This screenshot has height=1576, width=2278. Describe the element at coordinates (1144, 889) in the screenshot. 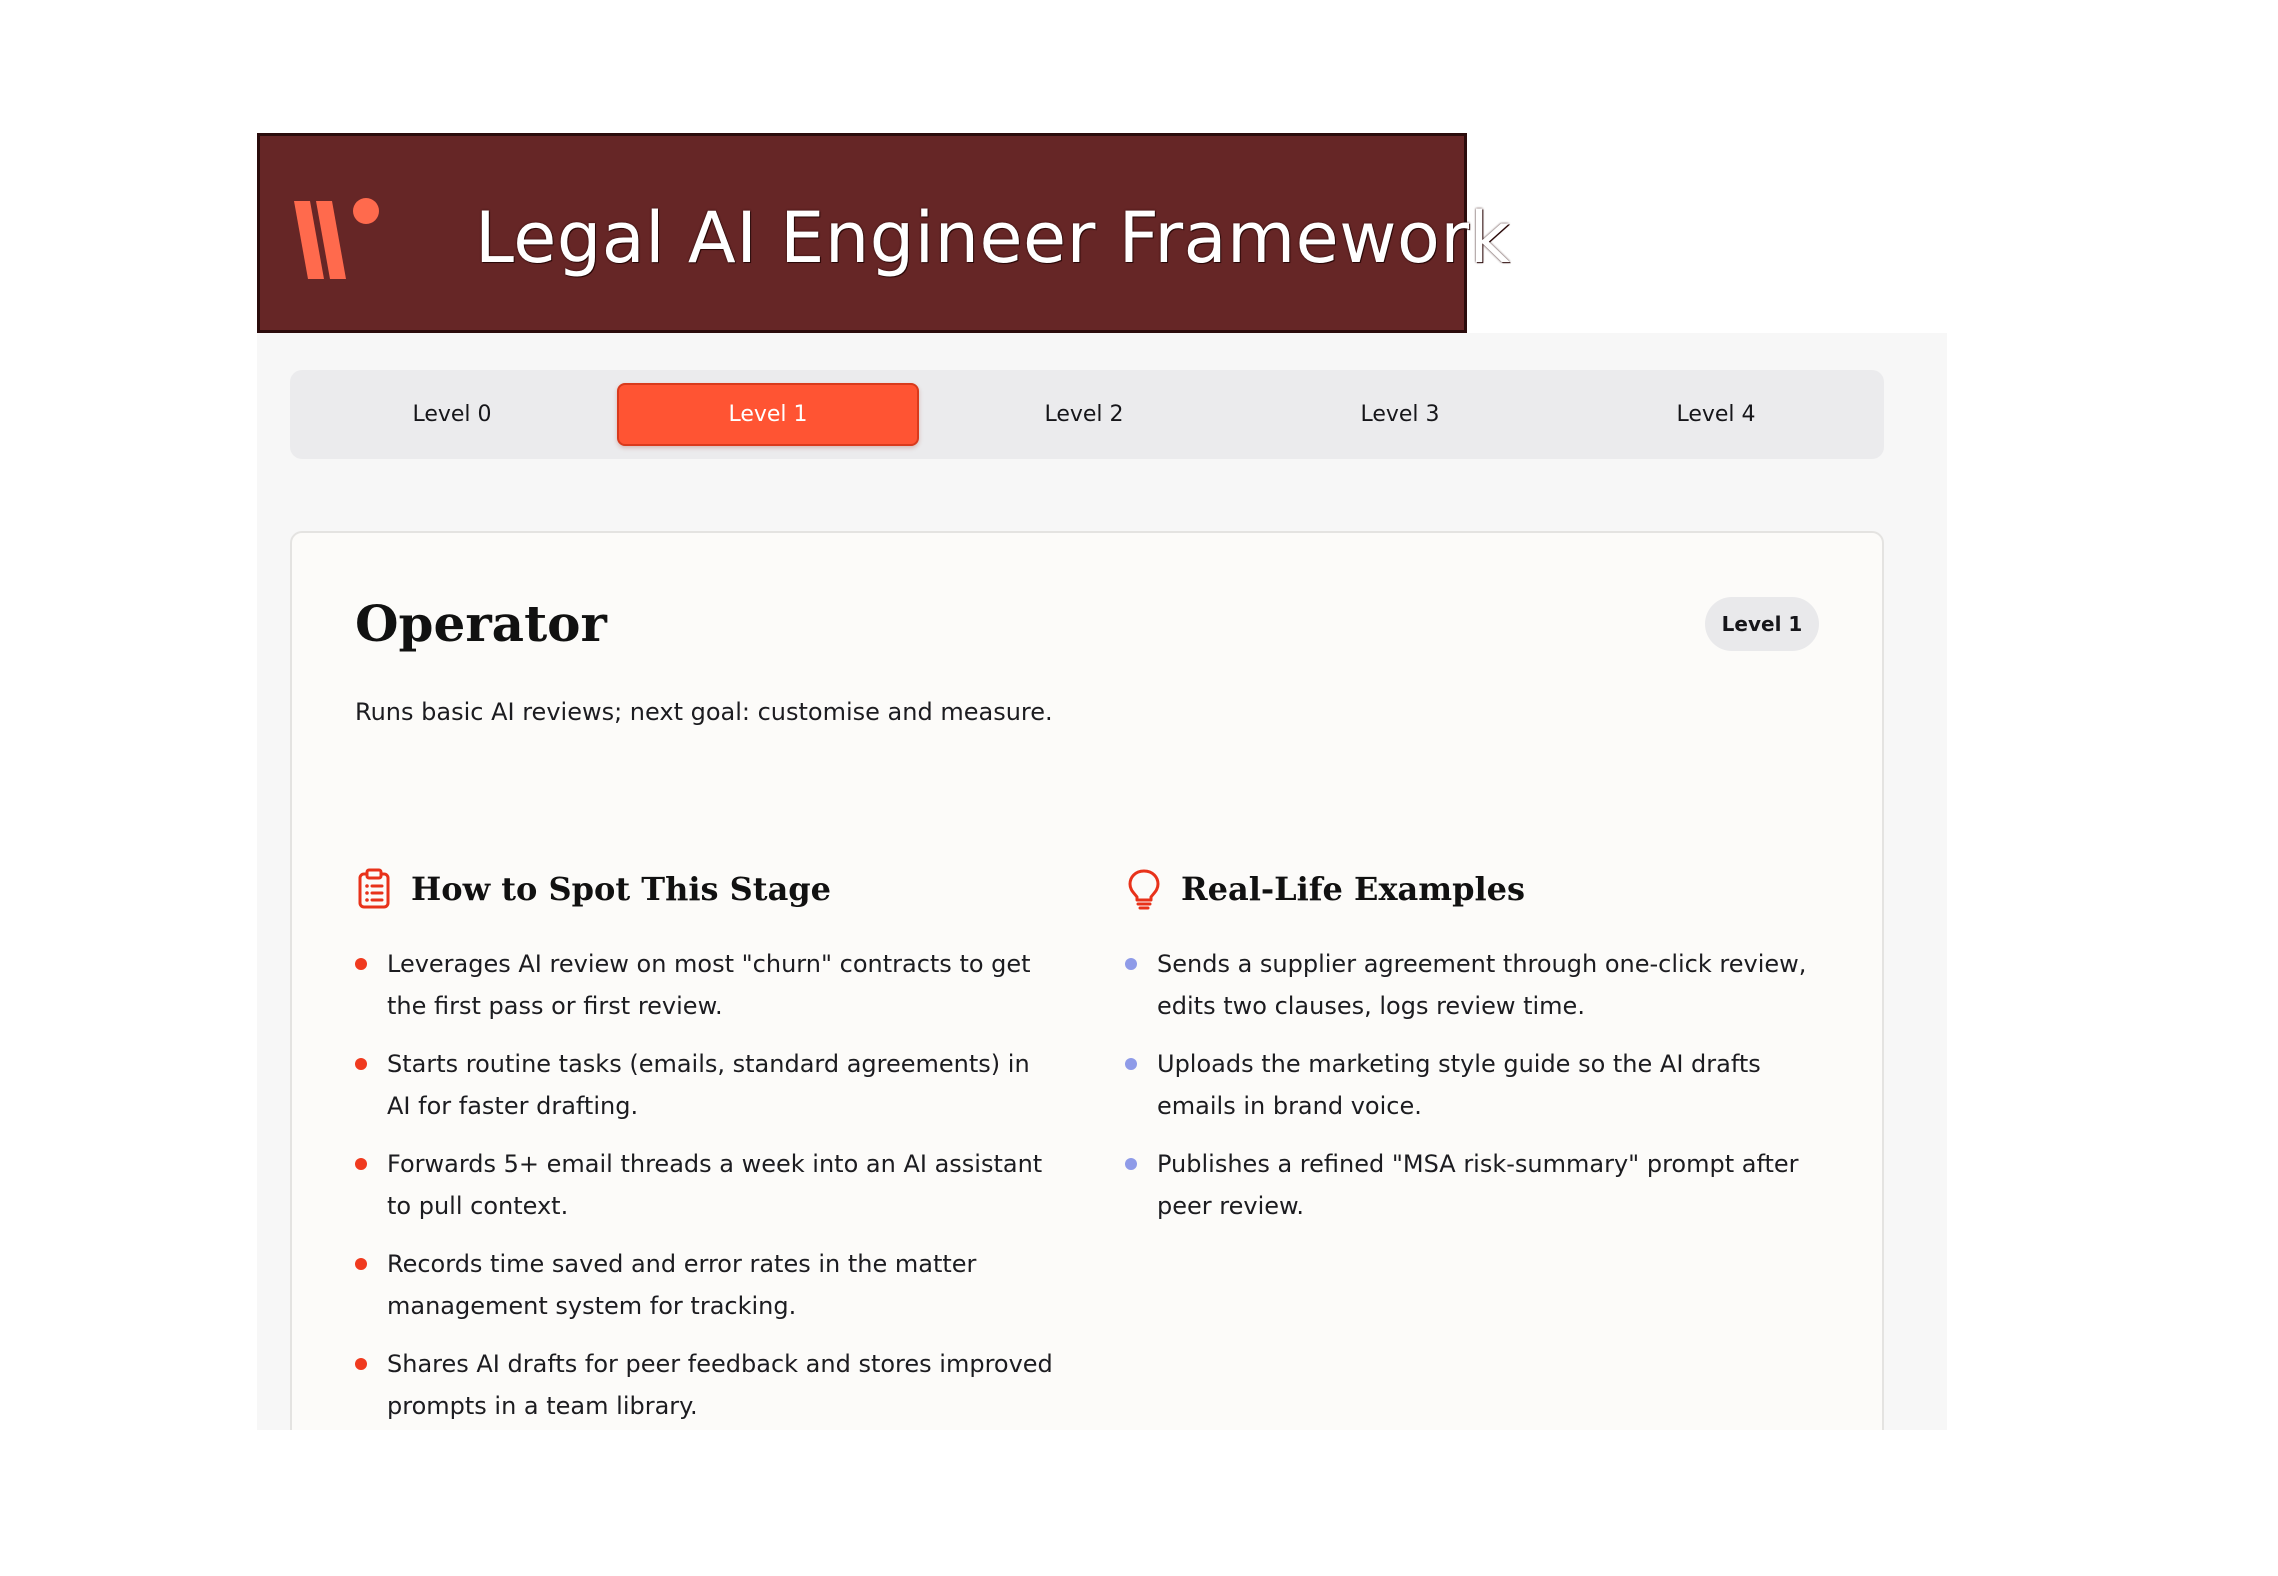

I see `lightbulb-icon` at that location.